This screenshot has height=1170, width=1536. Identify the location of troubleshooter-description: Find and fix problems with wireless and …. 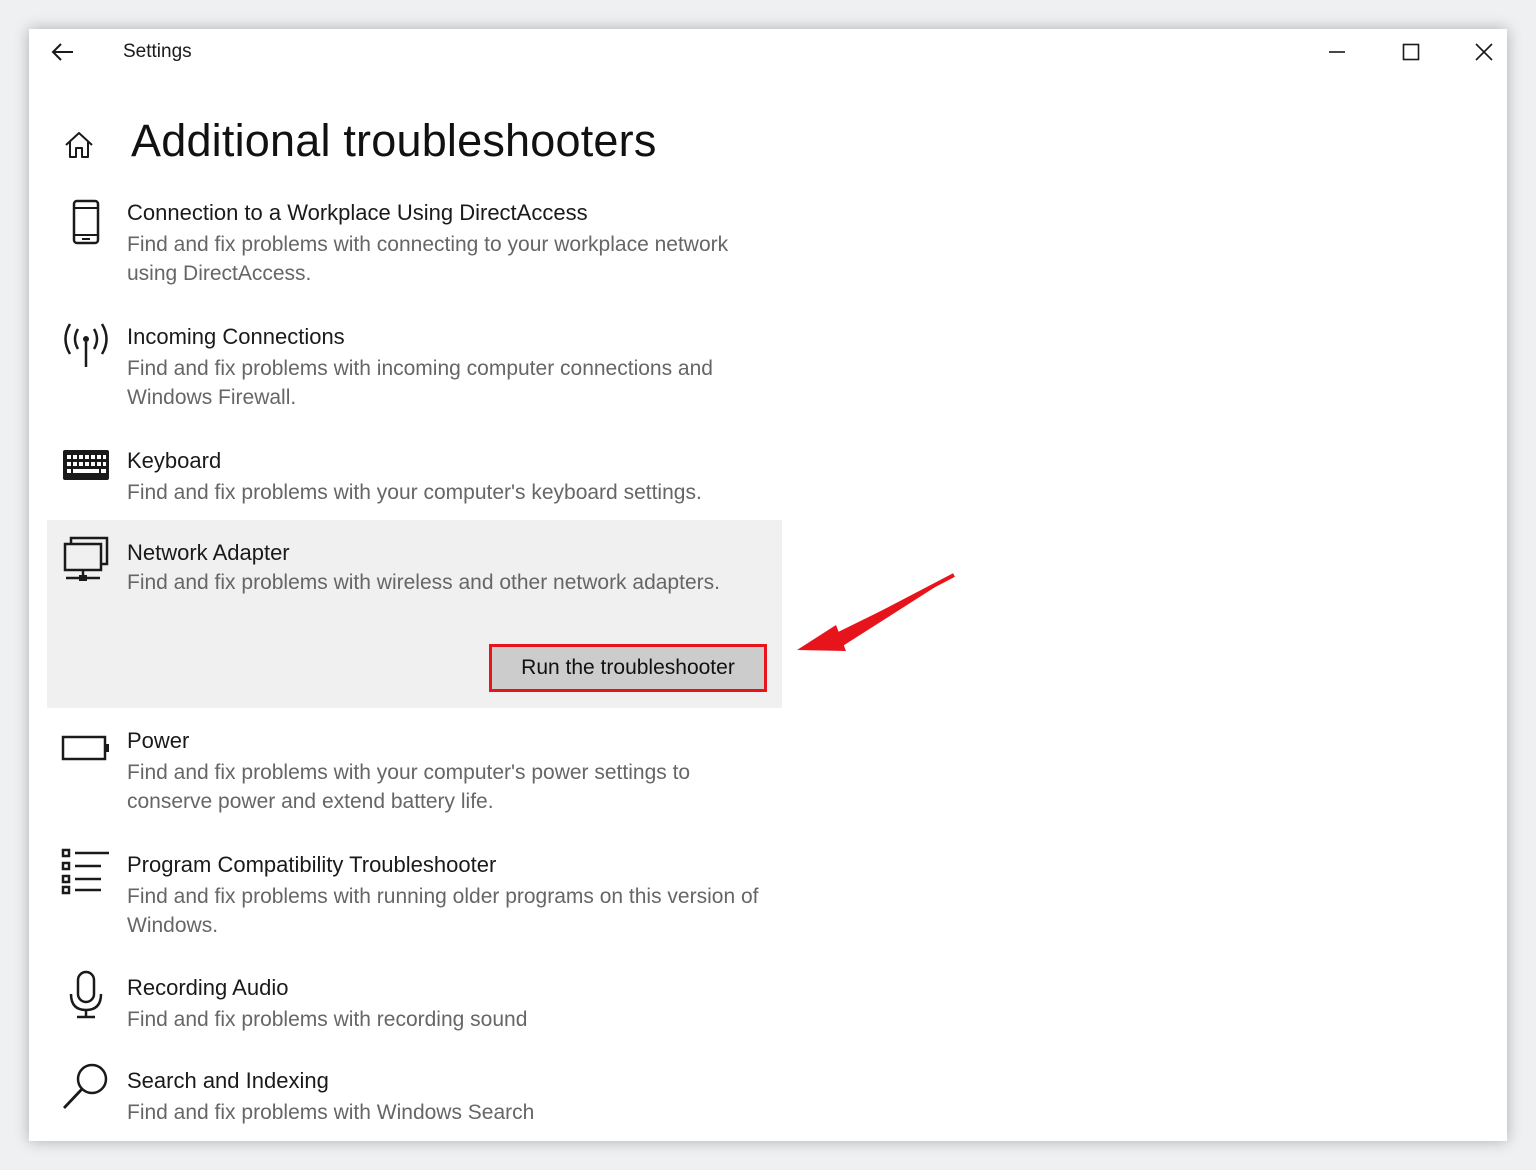
(423, 582).